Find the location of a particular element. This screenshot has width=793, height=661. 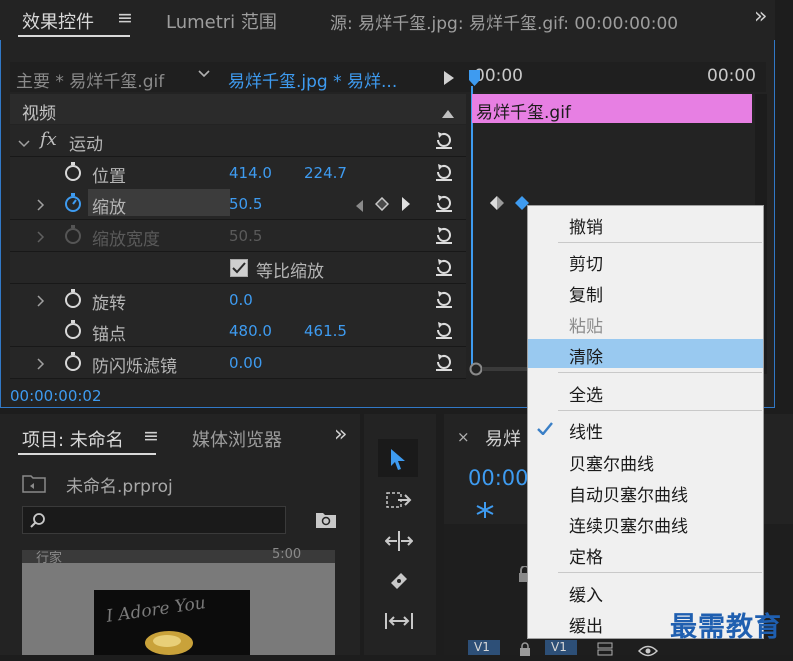

property-row-rotation: 旋转 0.0 is located at coordinates (238, 300).